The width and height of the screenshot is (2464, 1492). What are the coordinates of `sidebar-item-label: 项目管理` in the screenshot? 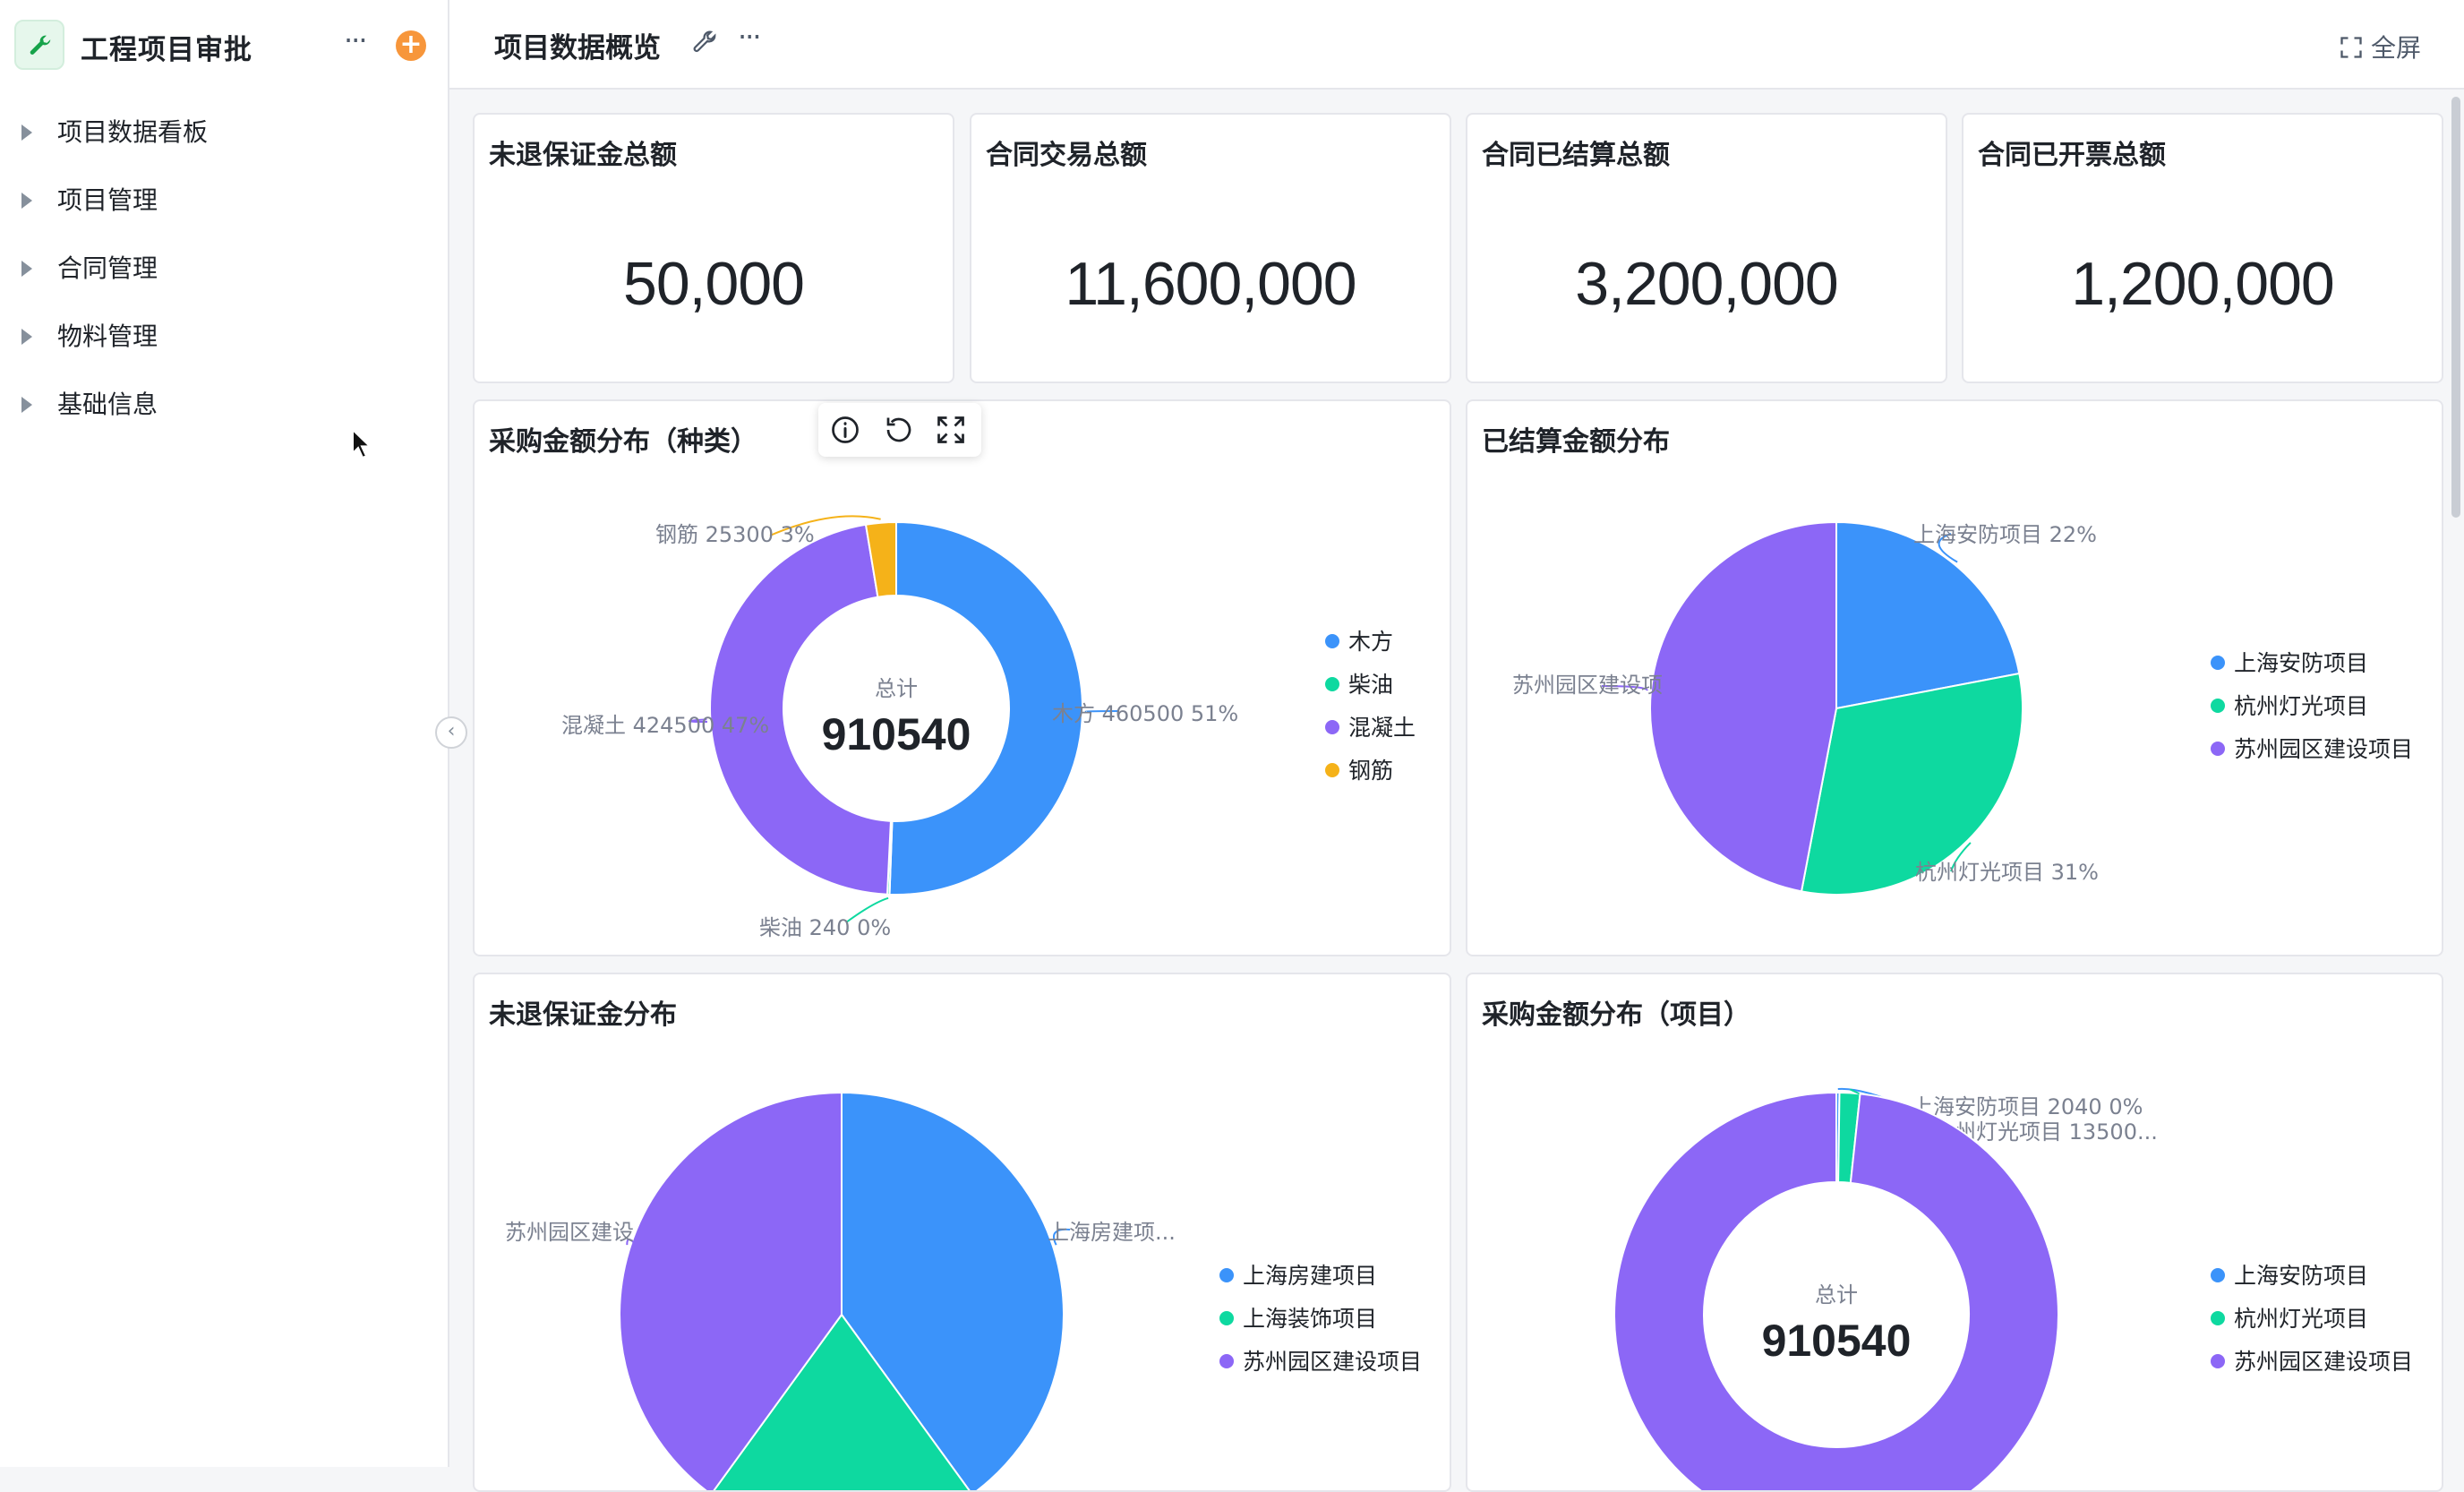 It's located at (107, 200).